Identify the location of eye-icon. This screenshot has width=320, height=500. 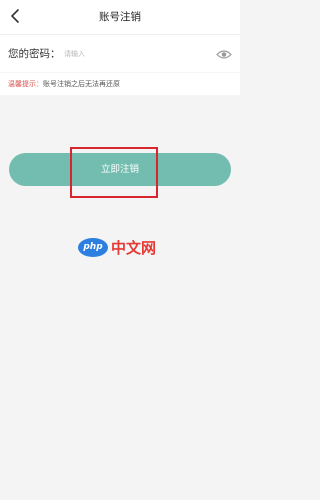
(224, 54).